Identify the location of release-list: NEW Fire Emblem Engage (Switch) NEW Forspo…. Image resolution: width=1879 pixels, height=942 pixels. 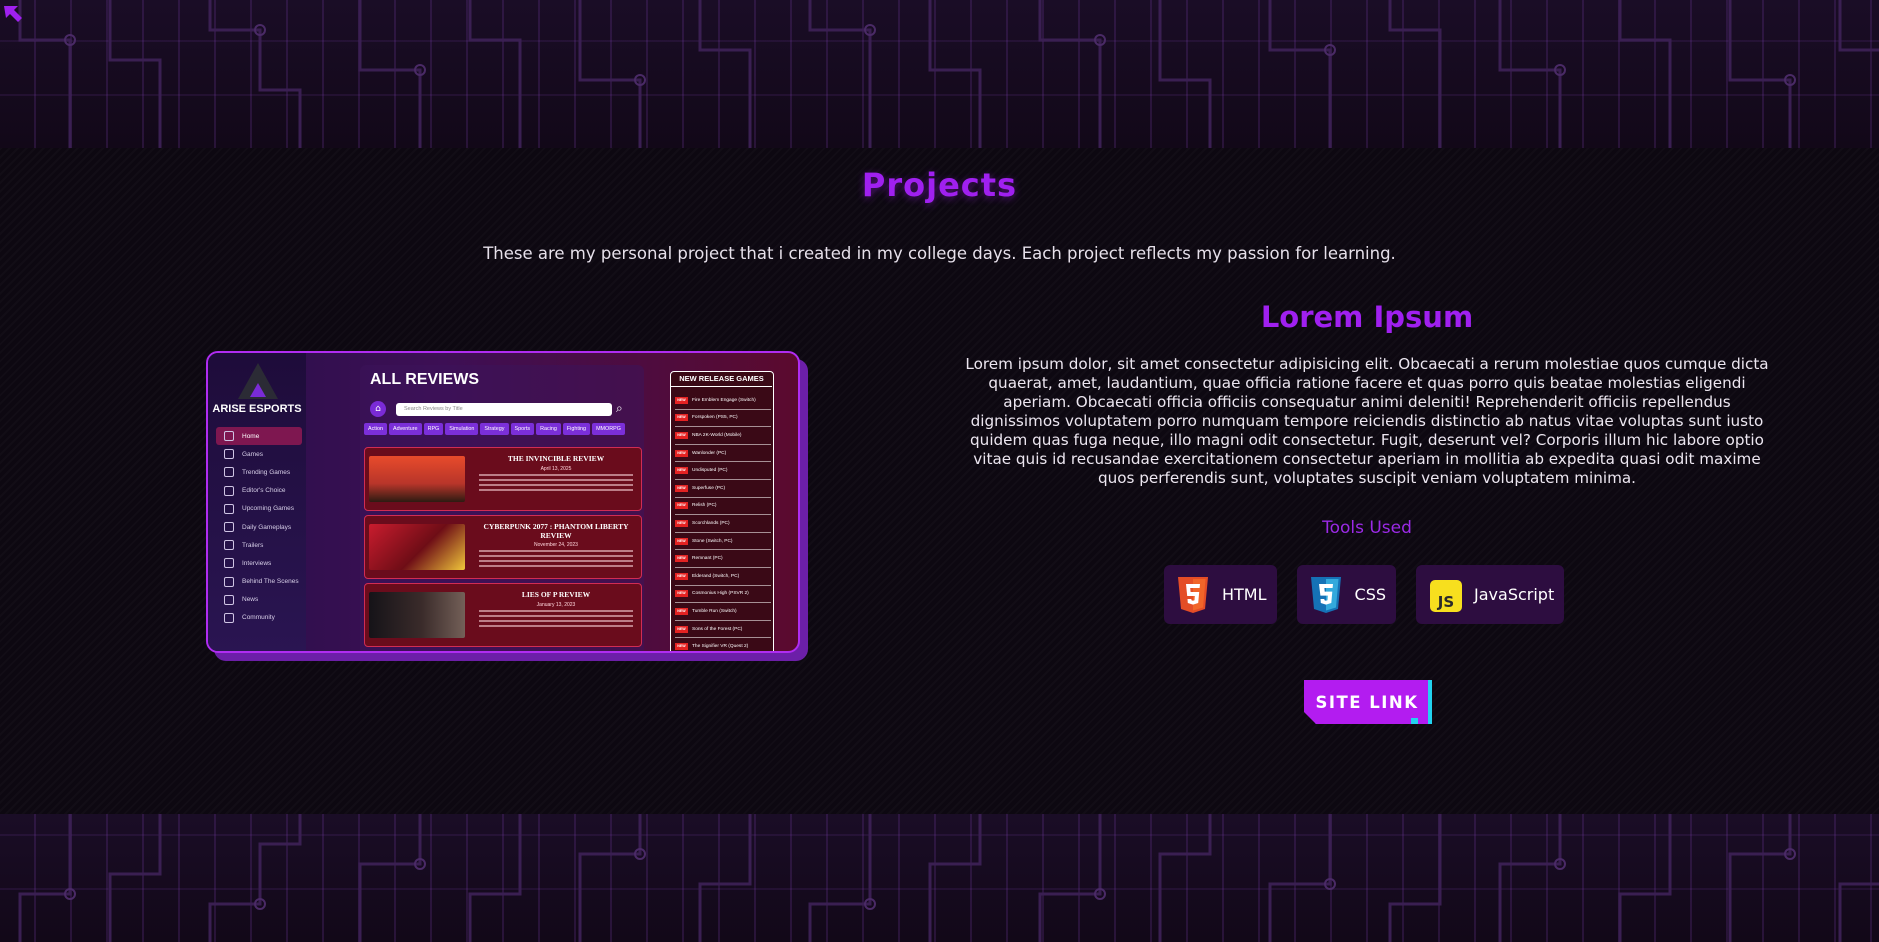
(723, 521).